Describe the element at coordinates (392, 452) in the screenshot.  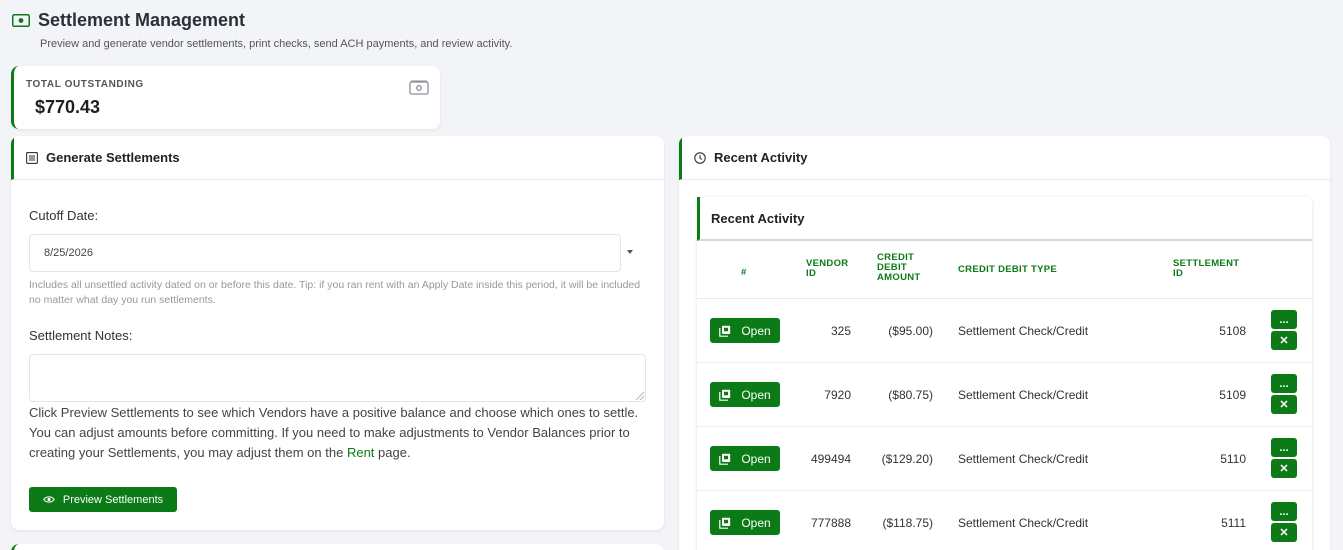
I see `preview-description-tail: page.` at that location.